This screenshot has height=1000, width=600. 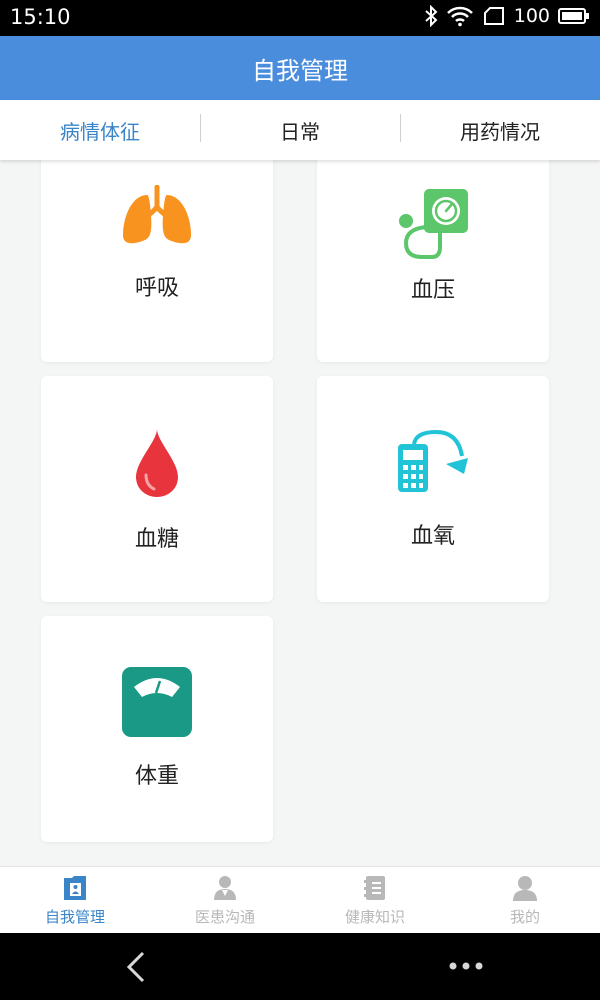 I want to click on nav-doctor-communication: 医患沟通, so click(x=225, y=900).